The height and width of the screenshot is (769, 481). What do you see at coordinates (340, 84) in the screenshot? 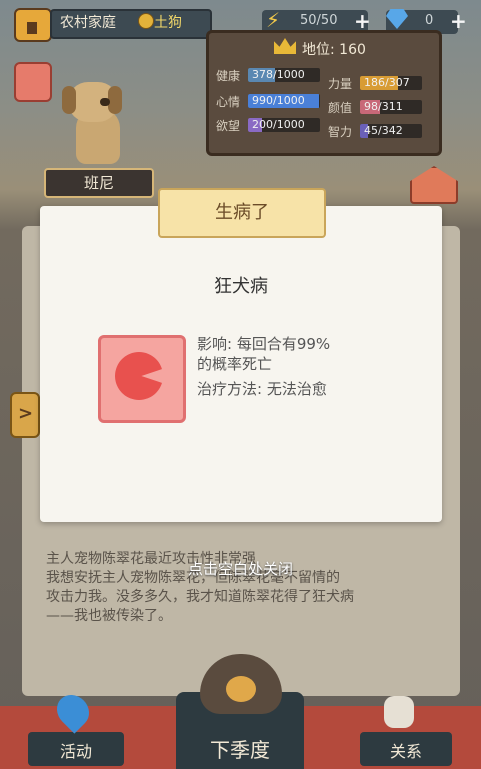
I see `stat-label-strength: 力量` at bounding box center [340, 84].